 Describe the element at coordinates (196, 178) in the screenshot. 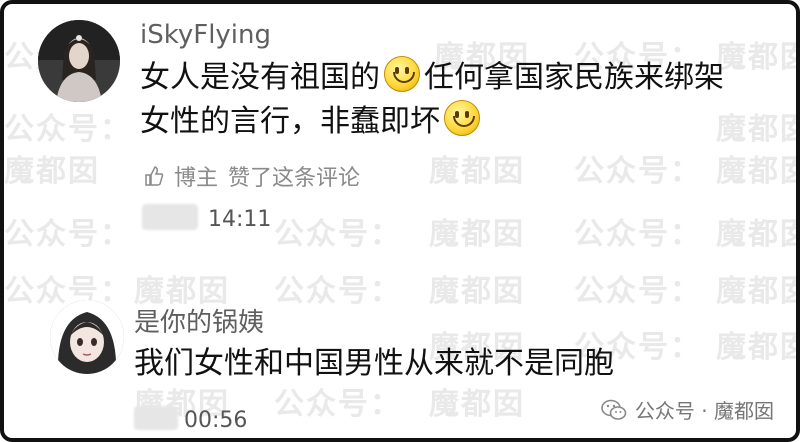

I see `like-author: 博主` at that location.